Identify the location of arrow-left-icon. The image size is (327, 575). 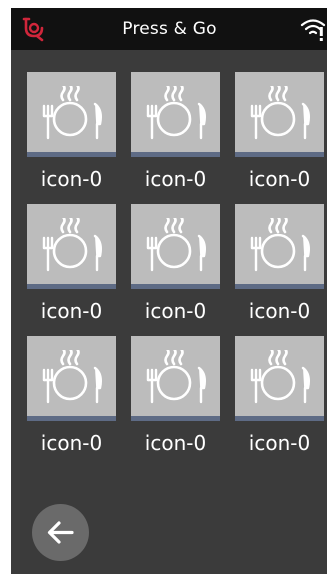
(60, 532).